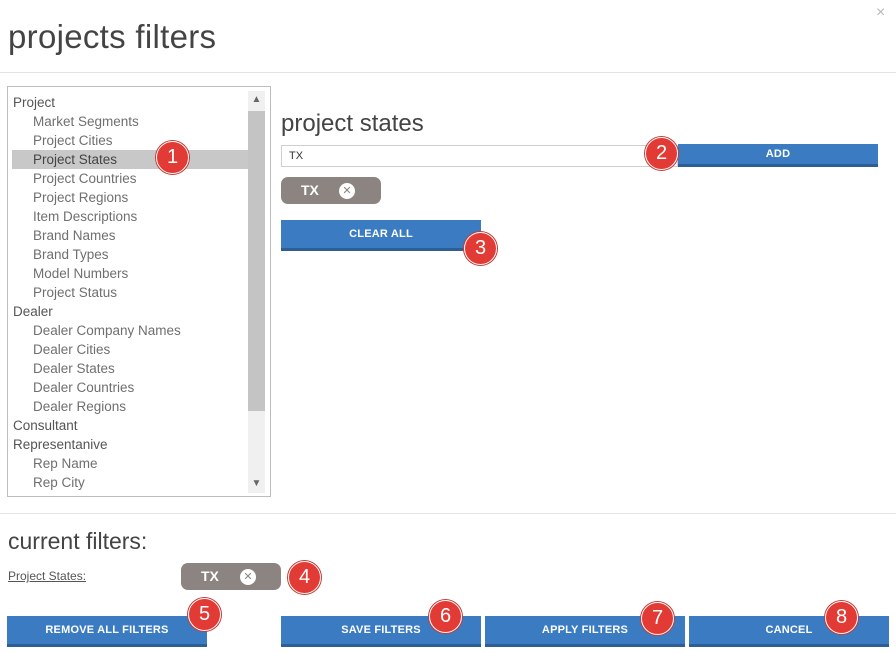 The image size is (896, 653). Describe the element at coordinates (204, 614) in the screenshot. I see `callout-badge: 5` at that location.